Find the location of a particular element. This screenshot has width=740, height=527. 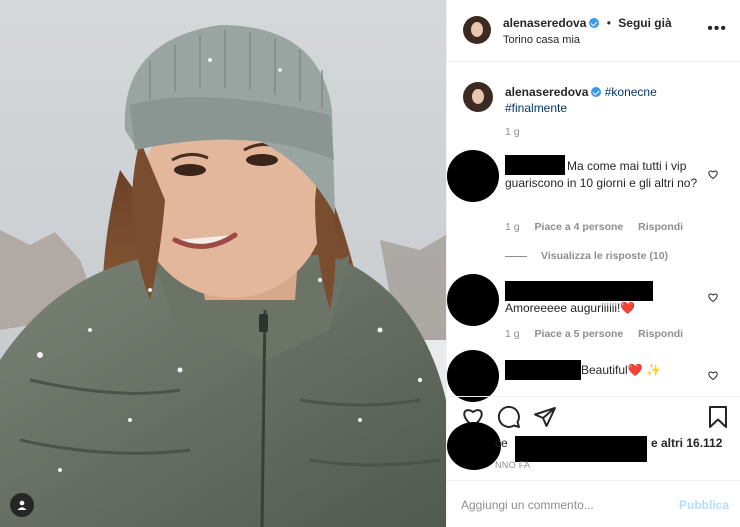

hashtag-link: #konecne is located at coordinates (631, 92).